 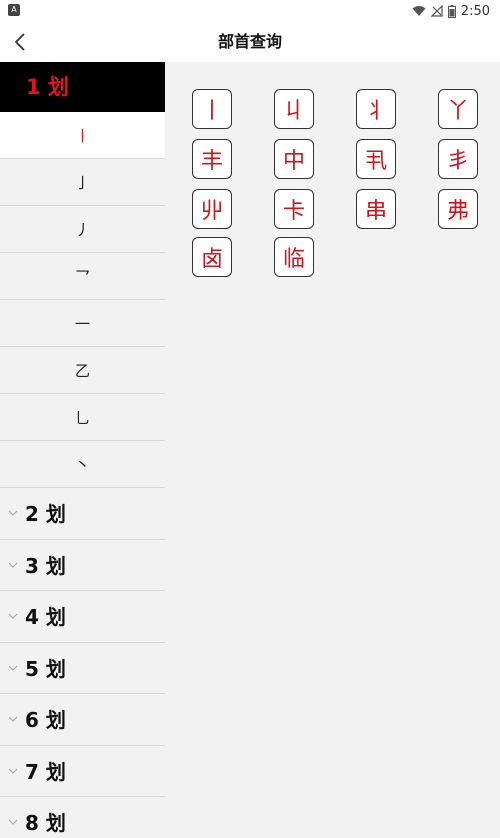 I want to click on radical-tile: 丫, so click(x=458, y=109).